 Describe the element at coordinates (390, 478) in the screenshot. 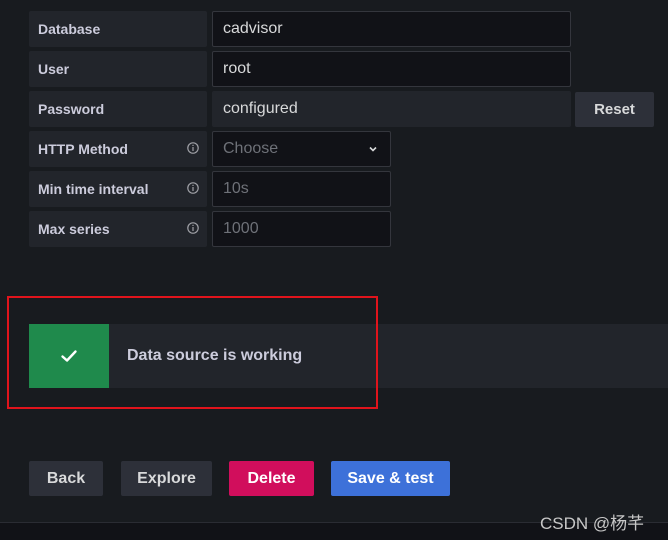

I see `save-test-button: Save & test` at that location.